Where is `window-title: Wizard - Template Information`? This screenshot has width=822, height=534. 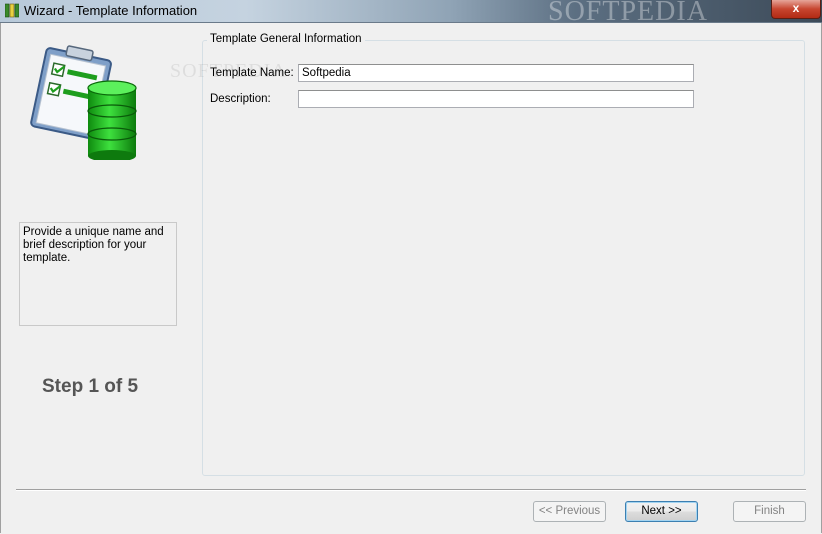 window-title: Wizard - Template Information is located at coordinates (111, 10).